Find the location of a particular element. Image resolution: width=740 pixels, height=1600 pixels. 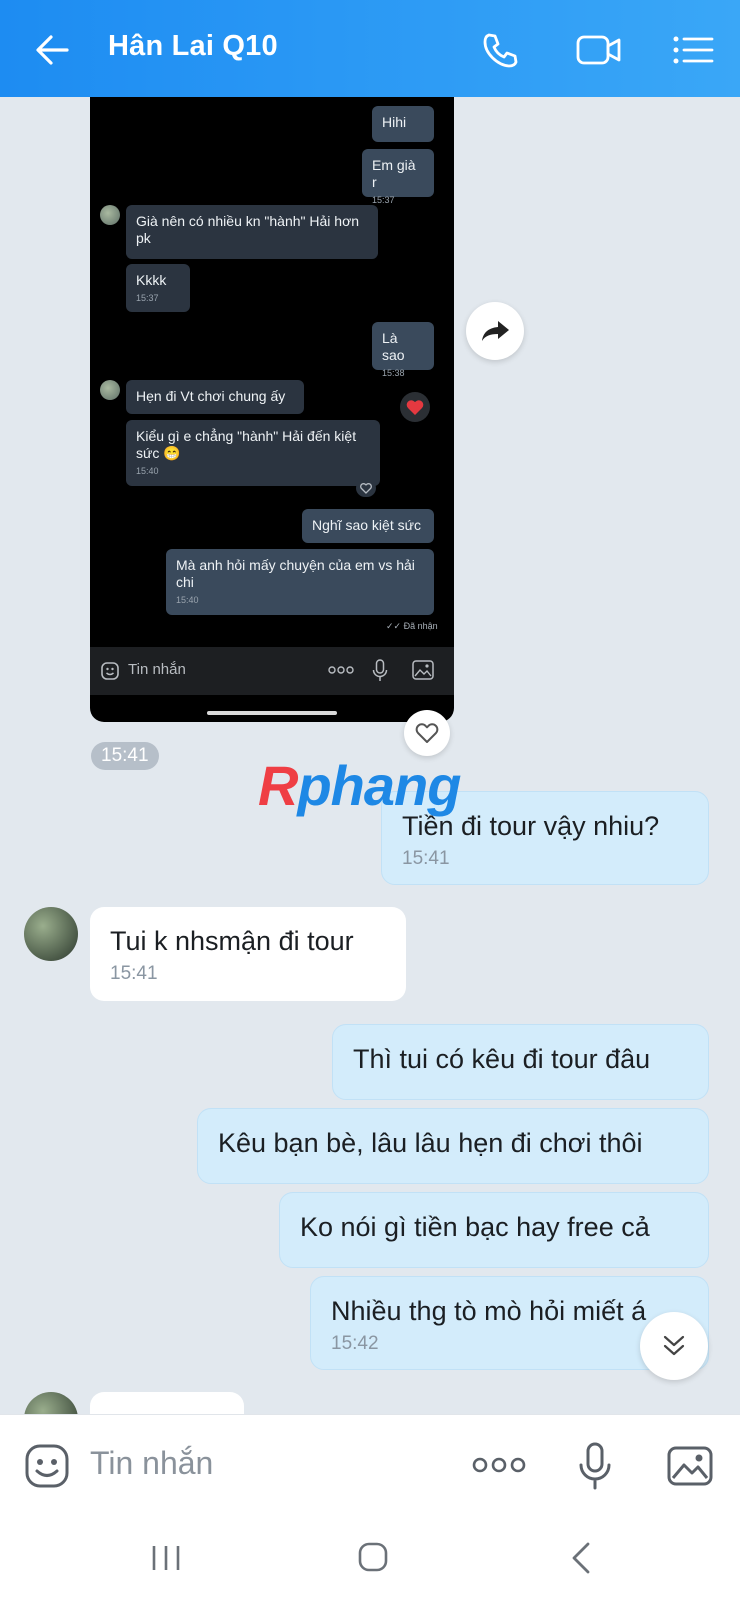

my-message: Ko nói gì tiền bạc hay free cả is located at coordinates (494, 1230).